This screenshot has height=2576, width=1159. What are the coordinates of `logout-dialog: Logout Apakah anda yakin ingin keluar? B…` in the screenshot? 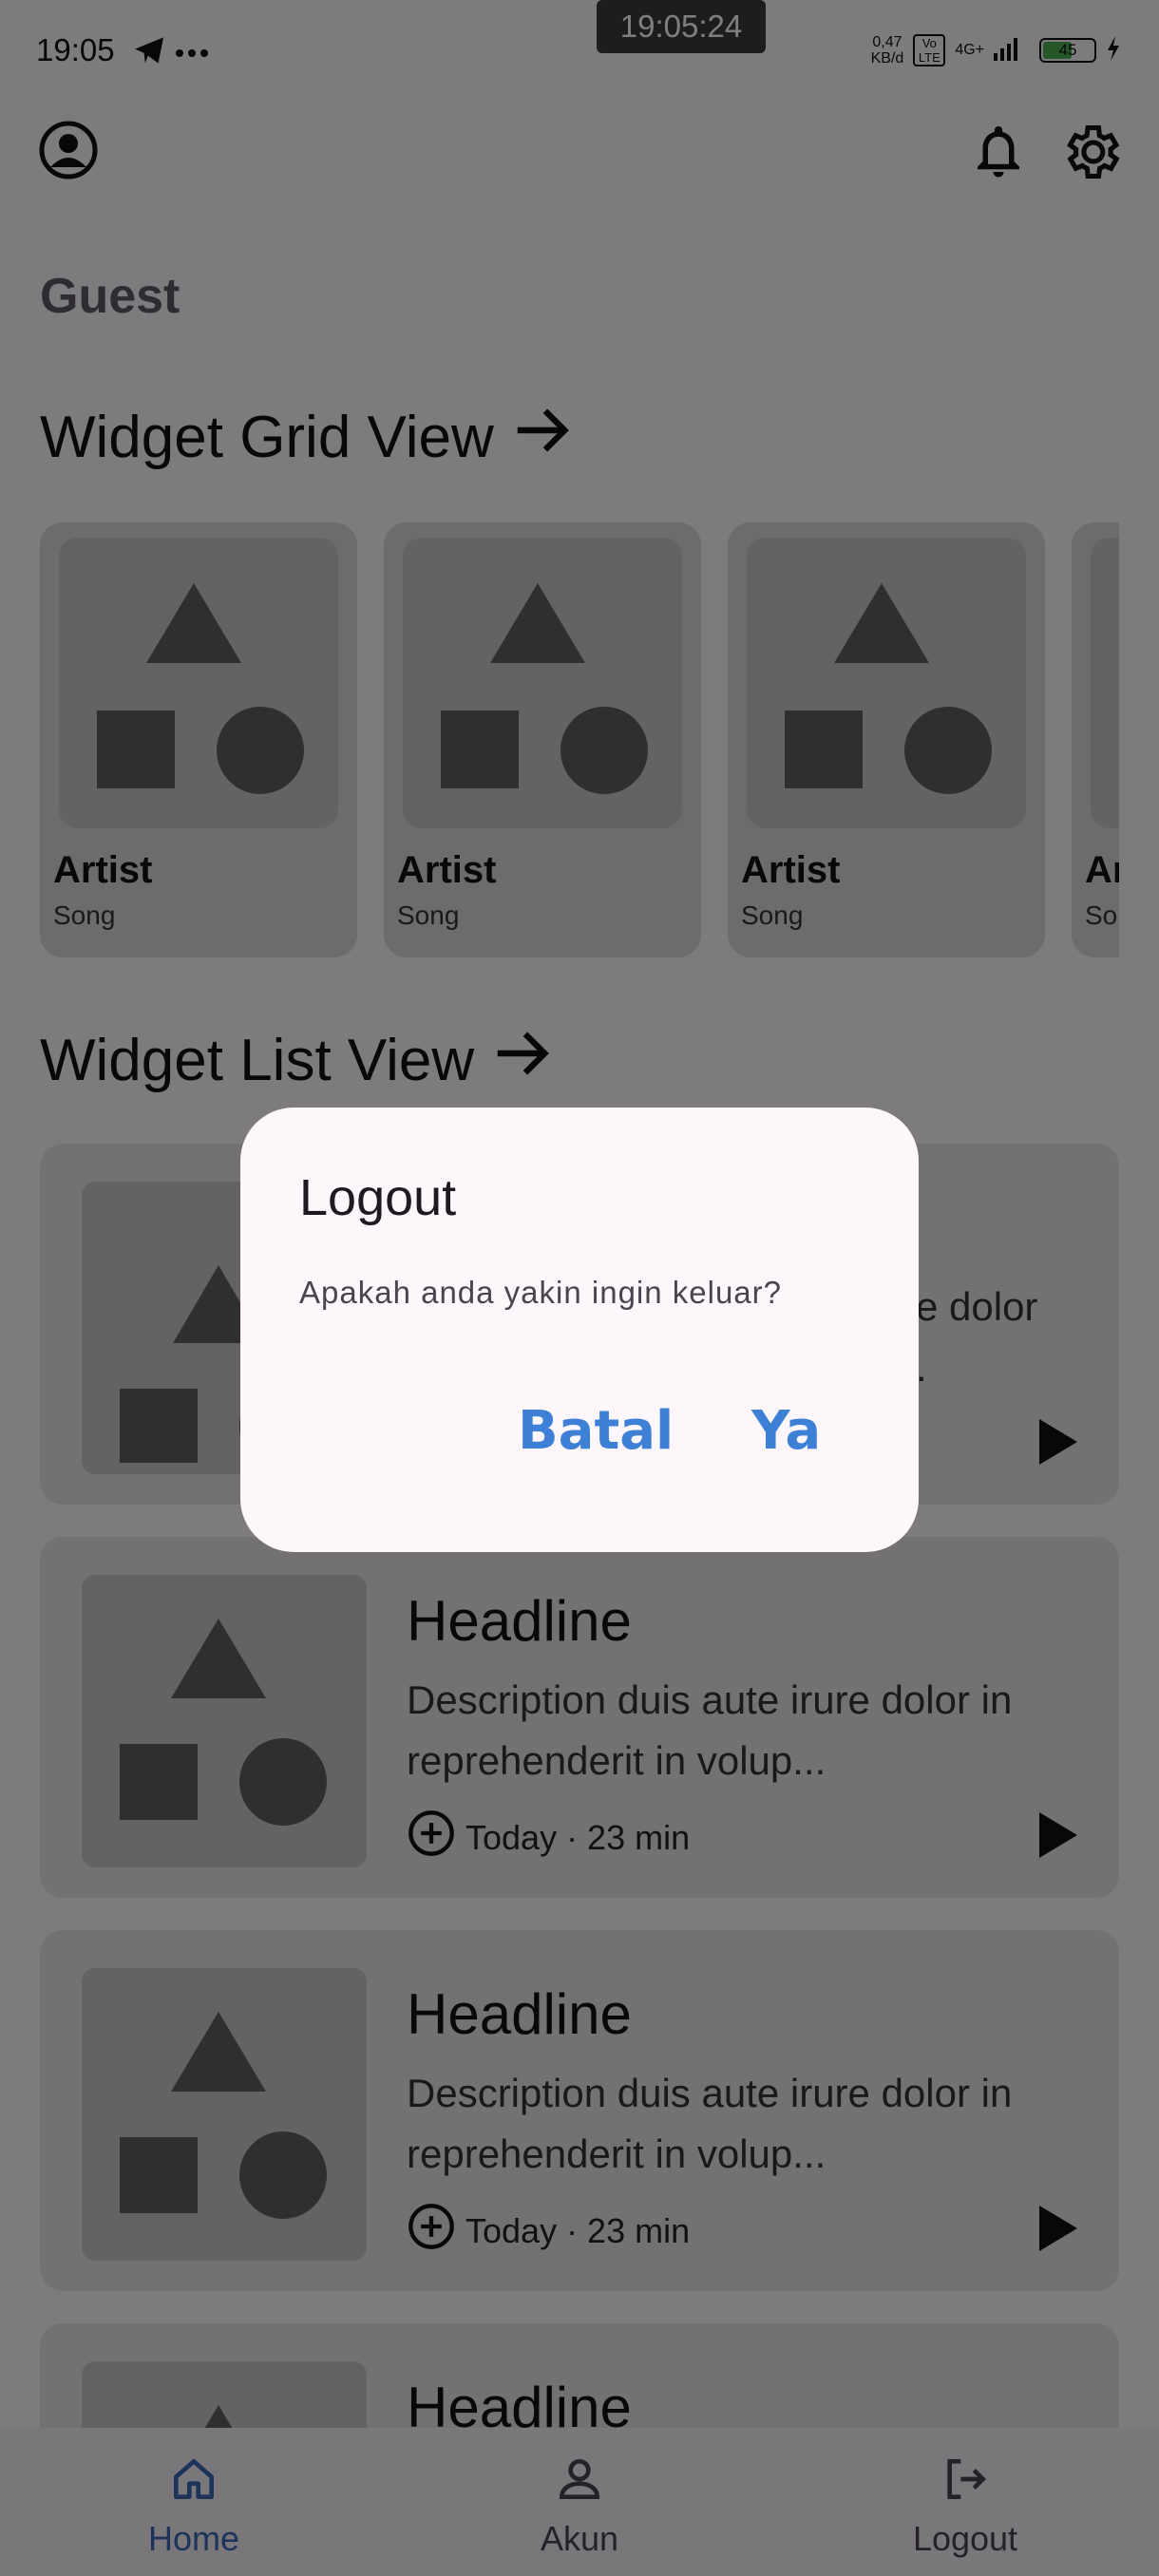 It's located at (579, 1330).